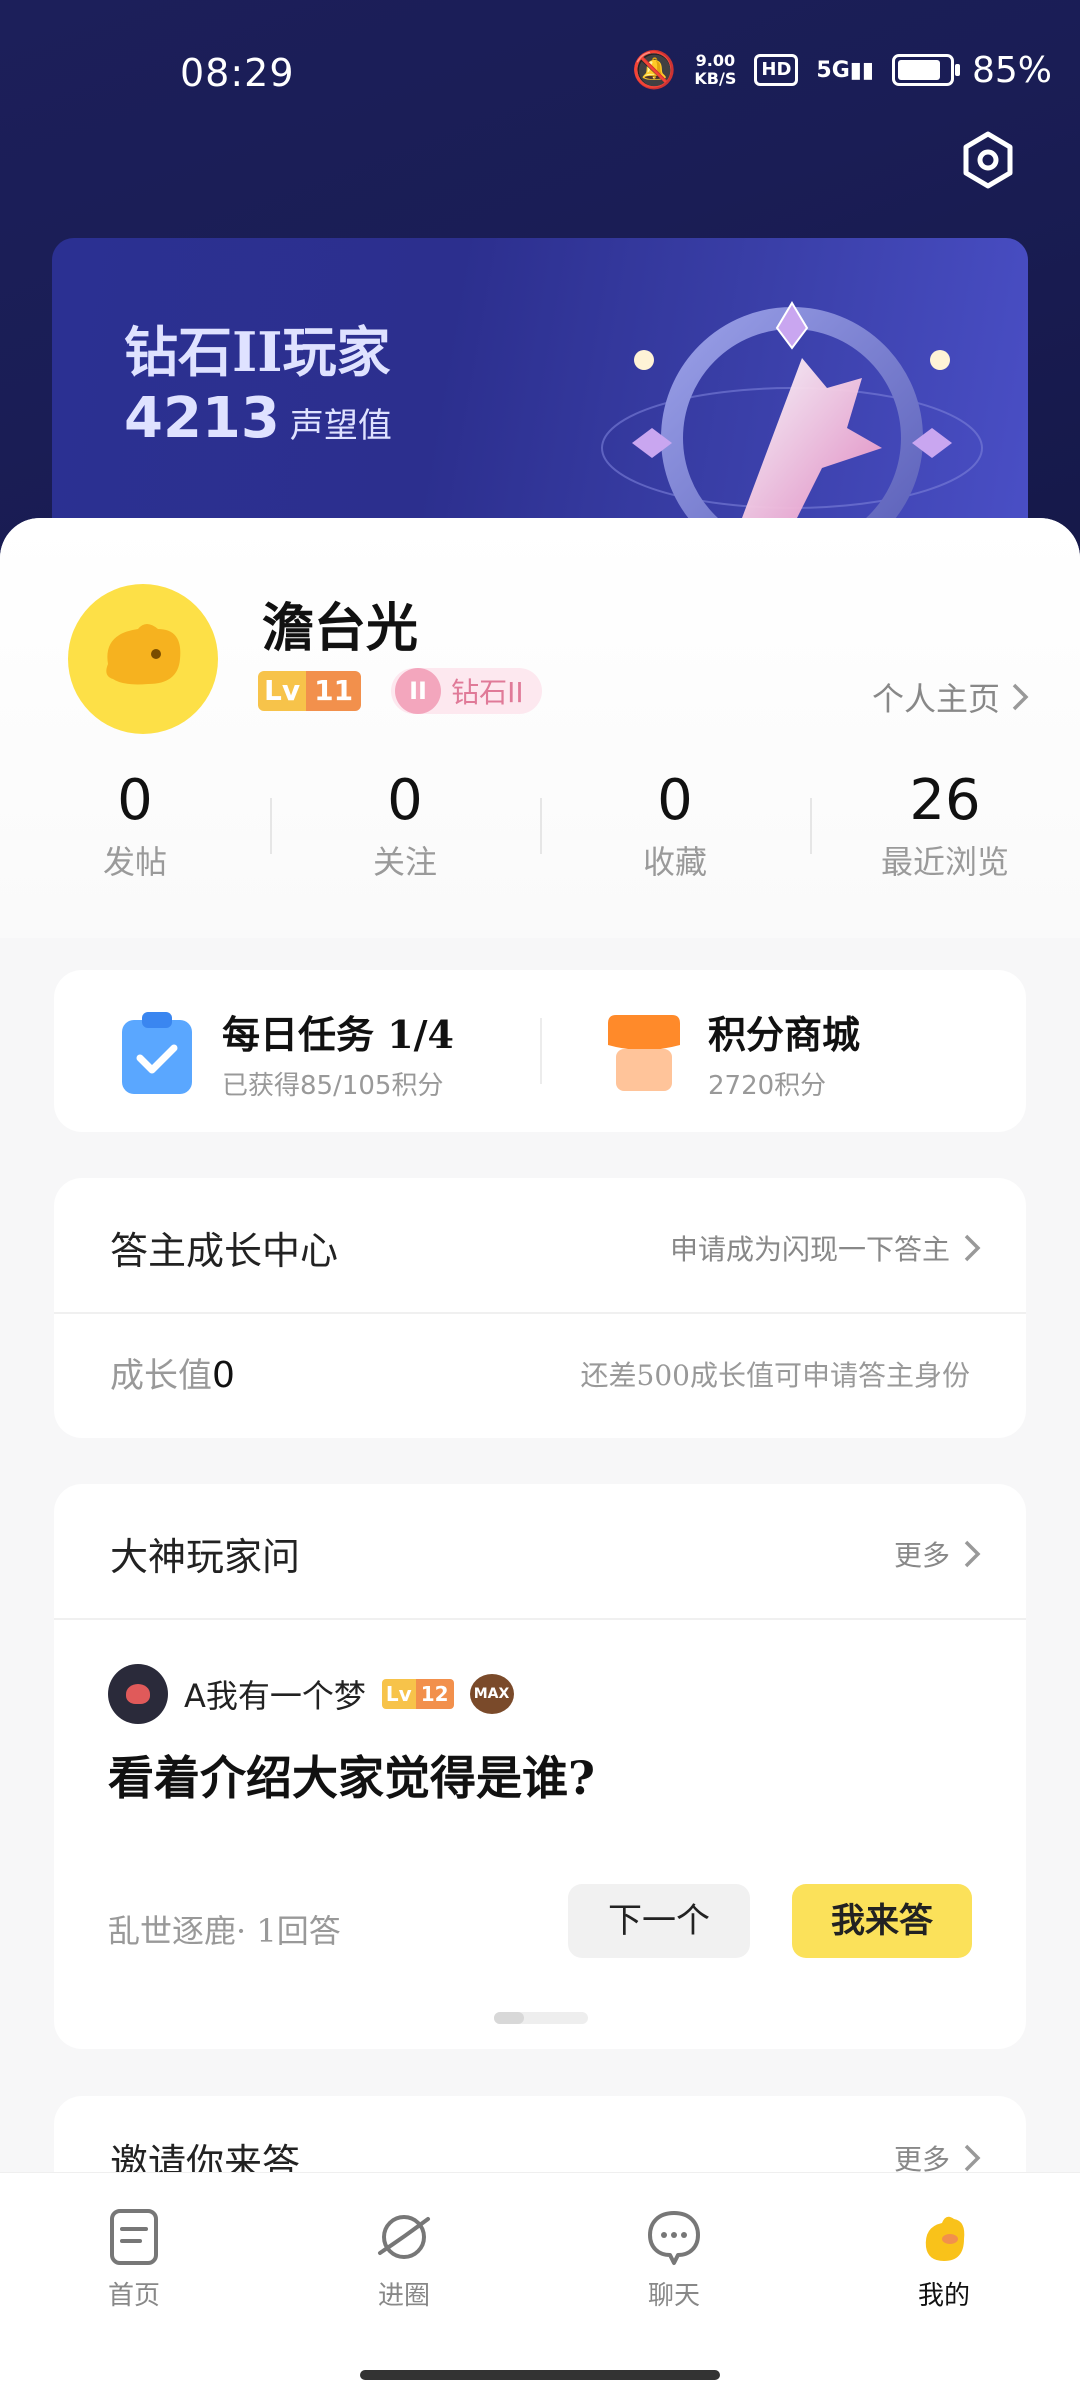 The height and width of the screenshot is (2401, 1080). I want to click on stat-recent-views: 26 最近浏览, so click(945, 825).